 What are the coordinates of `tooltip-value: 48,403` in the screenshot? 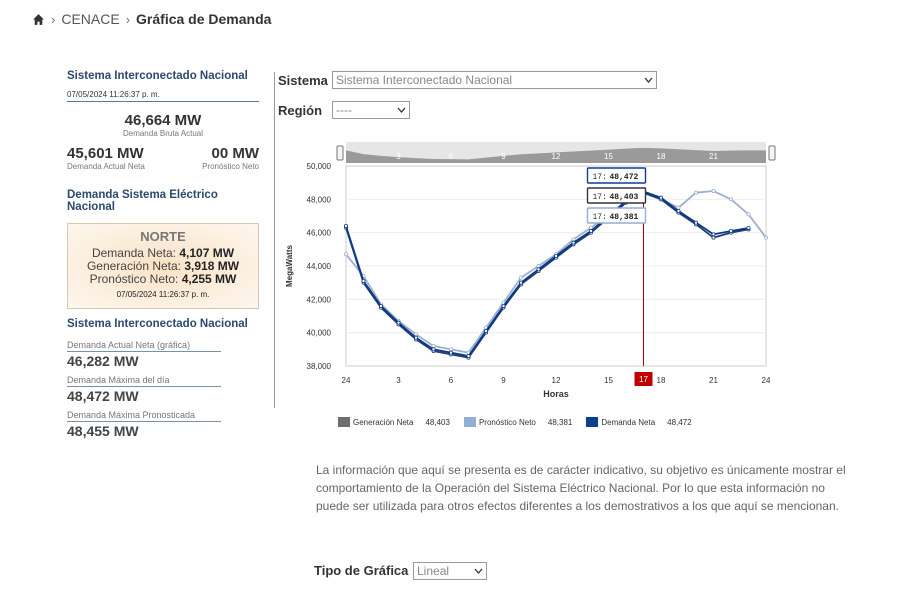 It's located at (624, 197).